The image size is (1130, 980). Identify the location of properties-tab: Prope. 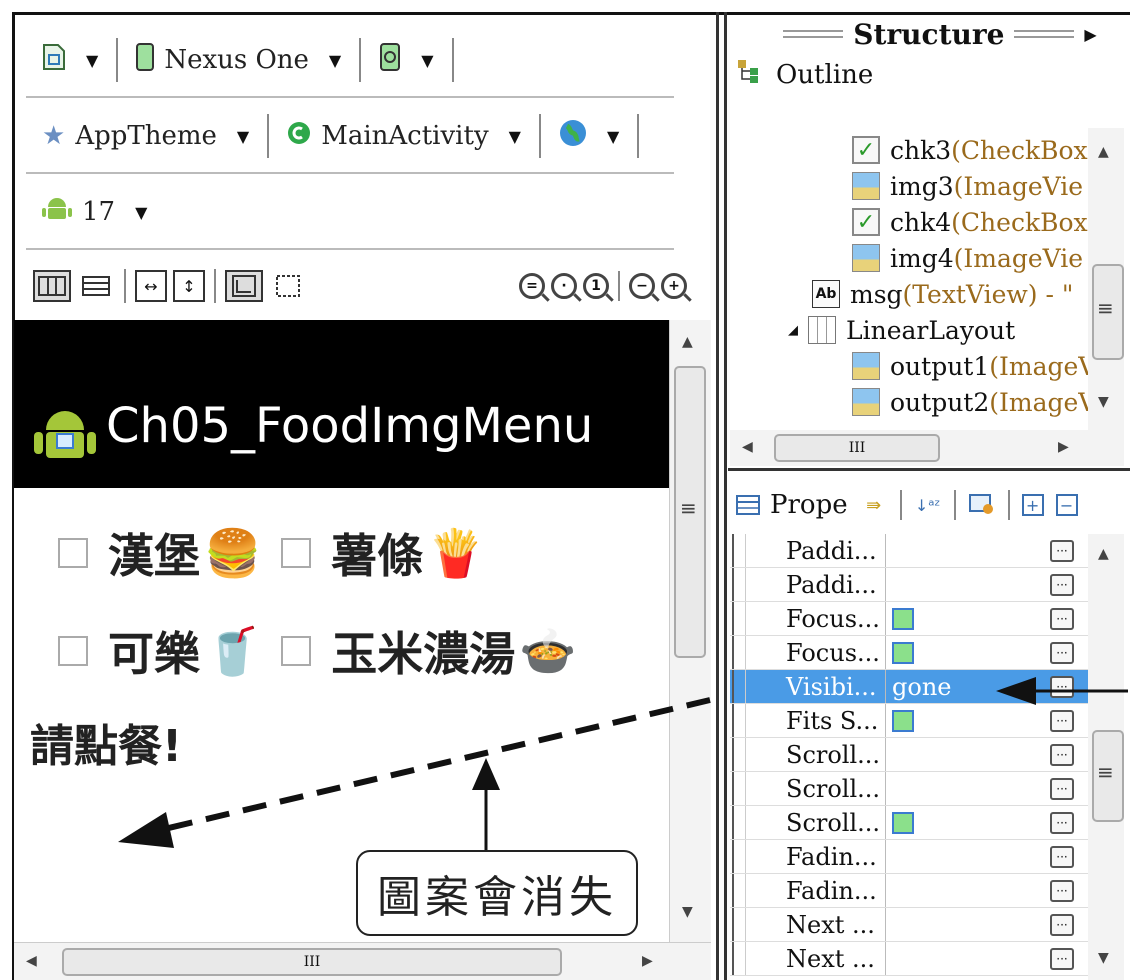
(791, 505).